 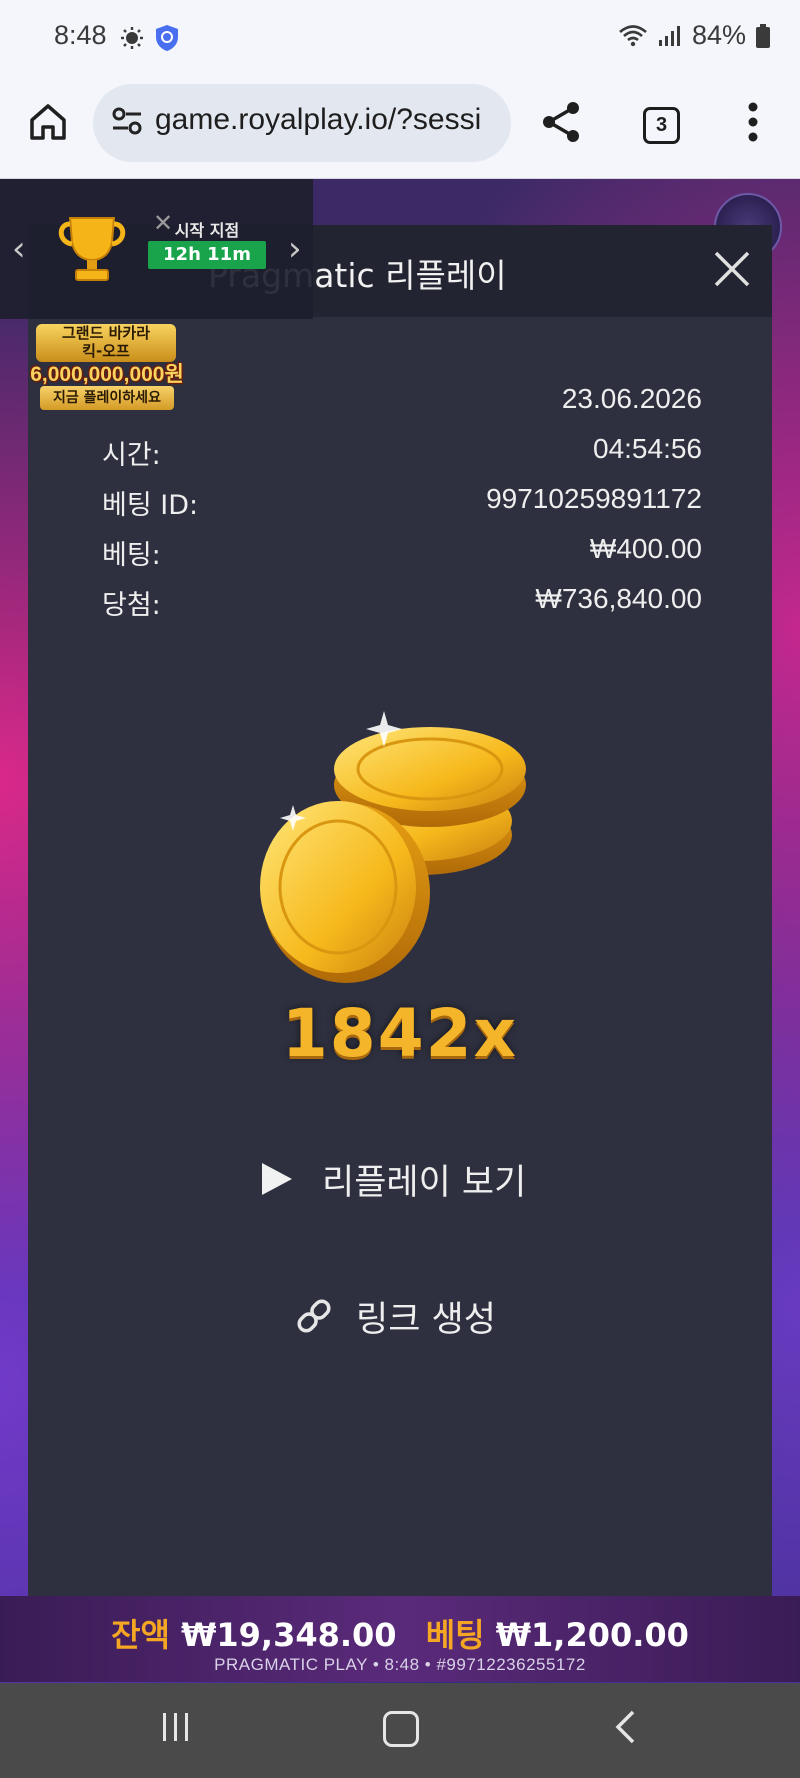 I want to click on promo-banner: 그랜드 바카라 킥-오프 6,000,000,000원 지금 플레이하세요, so click(x=107, y=364).